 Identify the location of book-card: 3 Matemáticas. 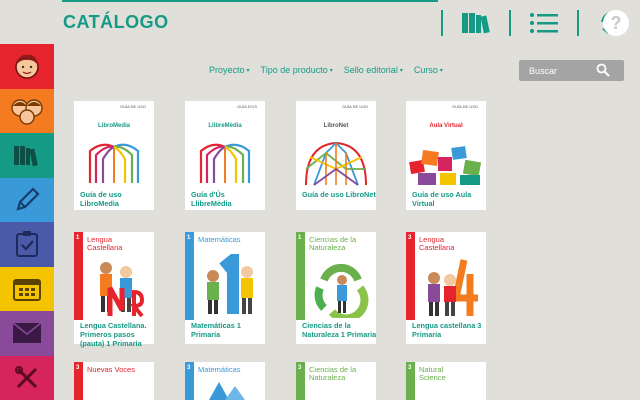
(225, 381).